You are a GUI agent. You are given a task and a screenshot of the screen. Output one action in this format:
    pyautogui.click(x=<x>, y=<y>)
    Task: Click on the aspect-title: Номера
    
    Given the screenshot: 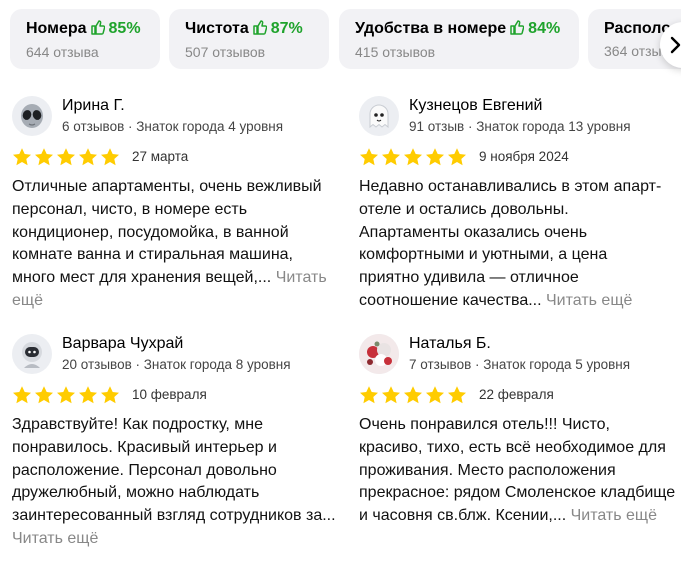 What is the action you would take?
    pyautogui.click(x=56, y=28)
    